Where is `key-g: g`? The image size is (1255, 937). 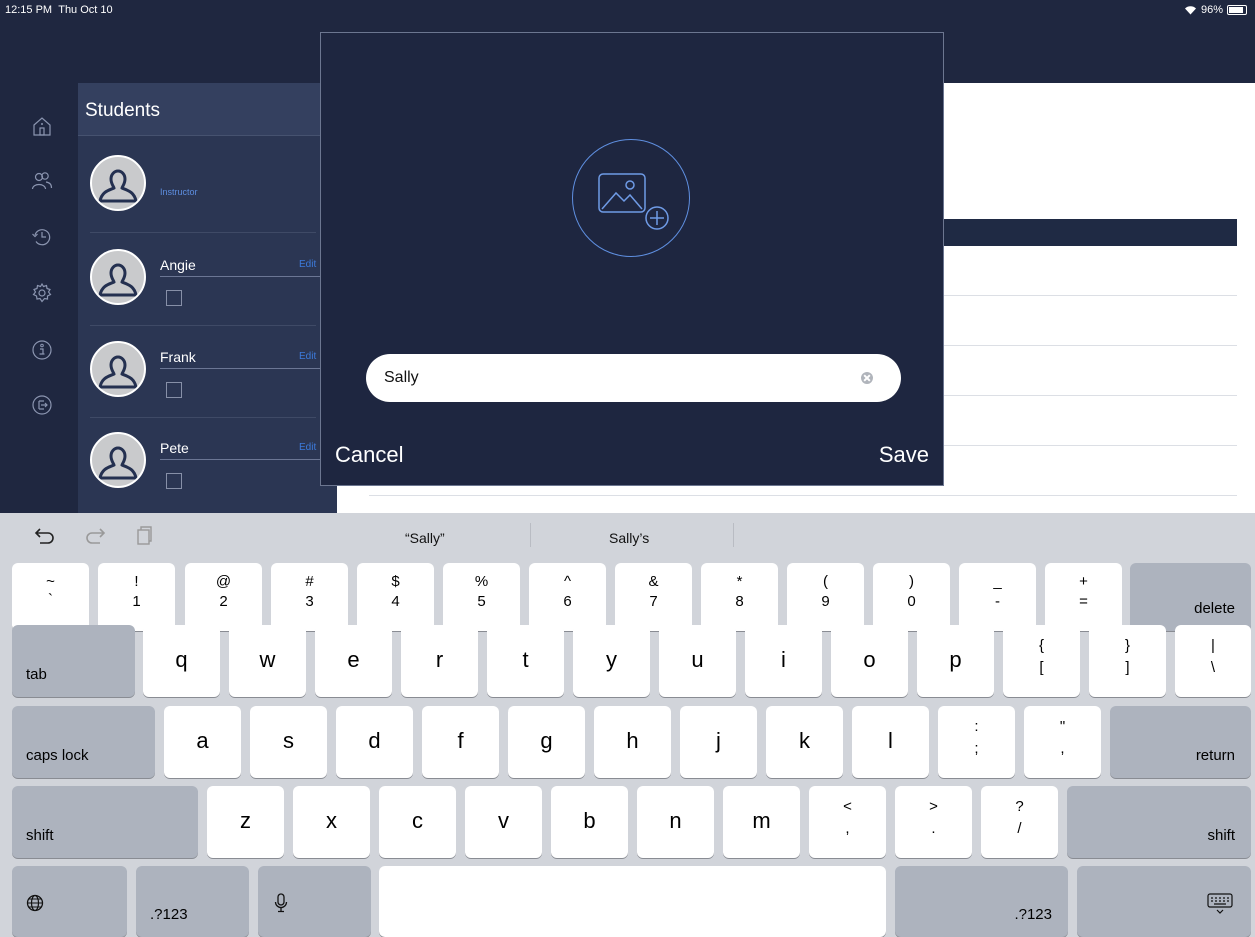
key-g: g is located at coordinates (546, 742).